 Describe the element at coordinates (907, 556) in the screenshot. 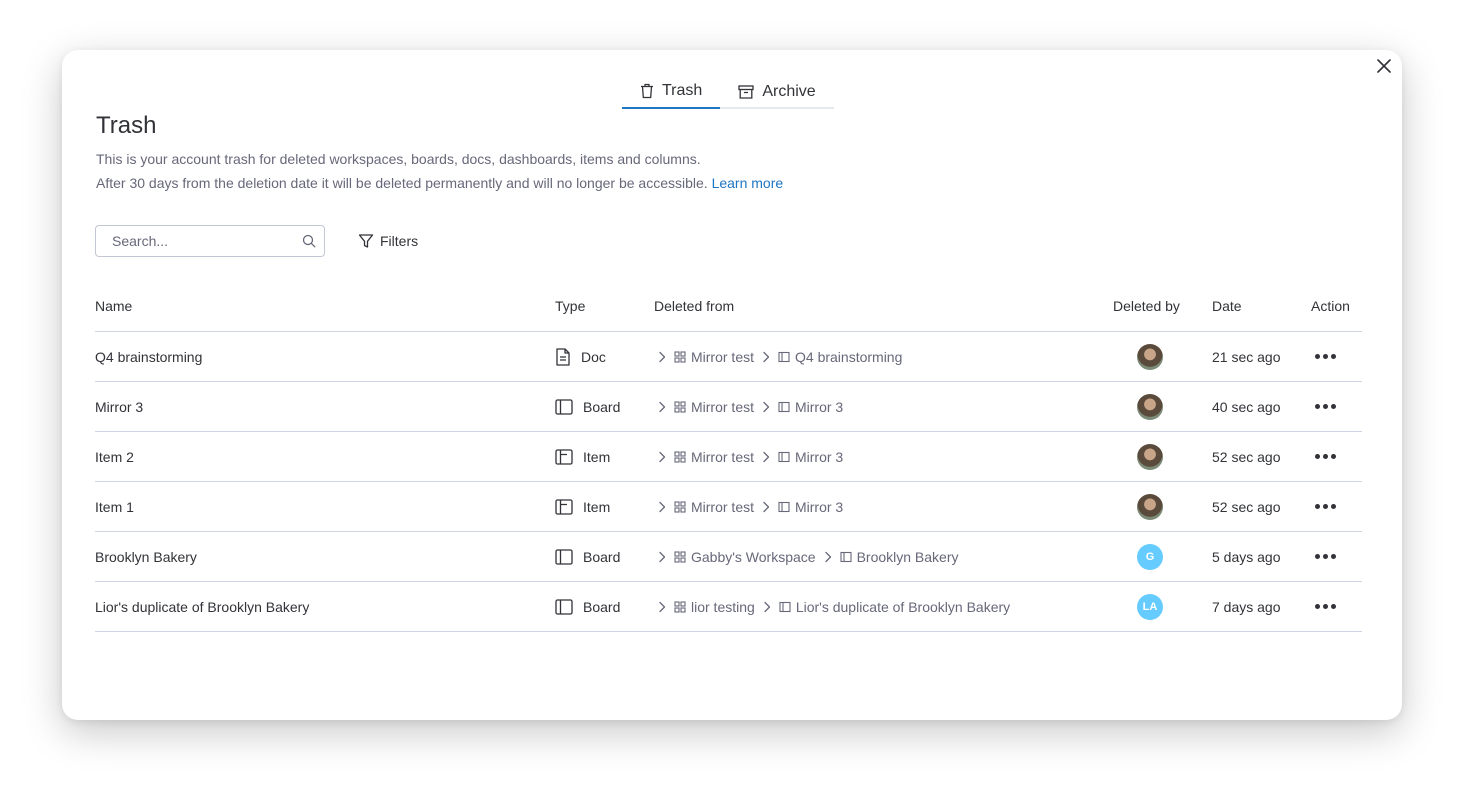

I see `board-name: Brooklyn Bakery` at that location.